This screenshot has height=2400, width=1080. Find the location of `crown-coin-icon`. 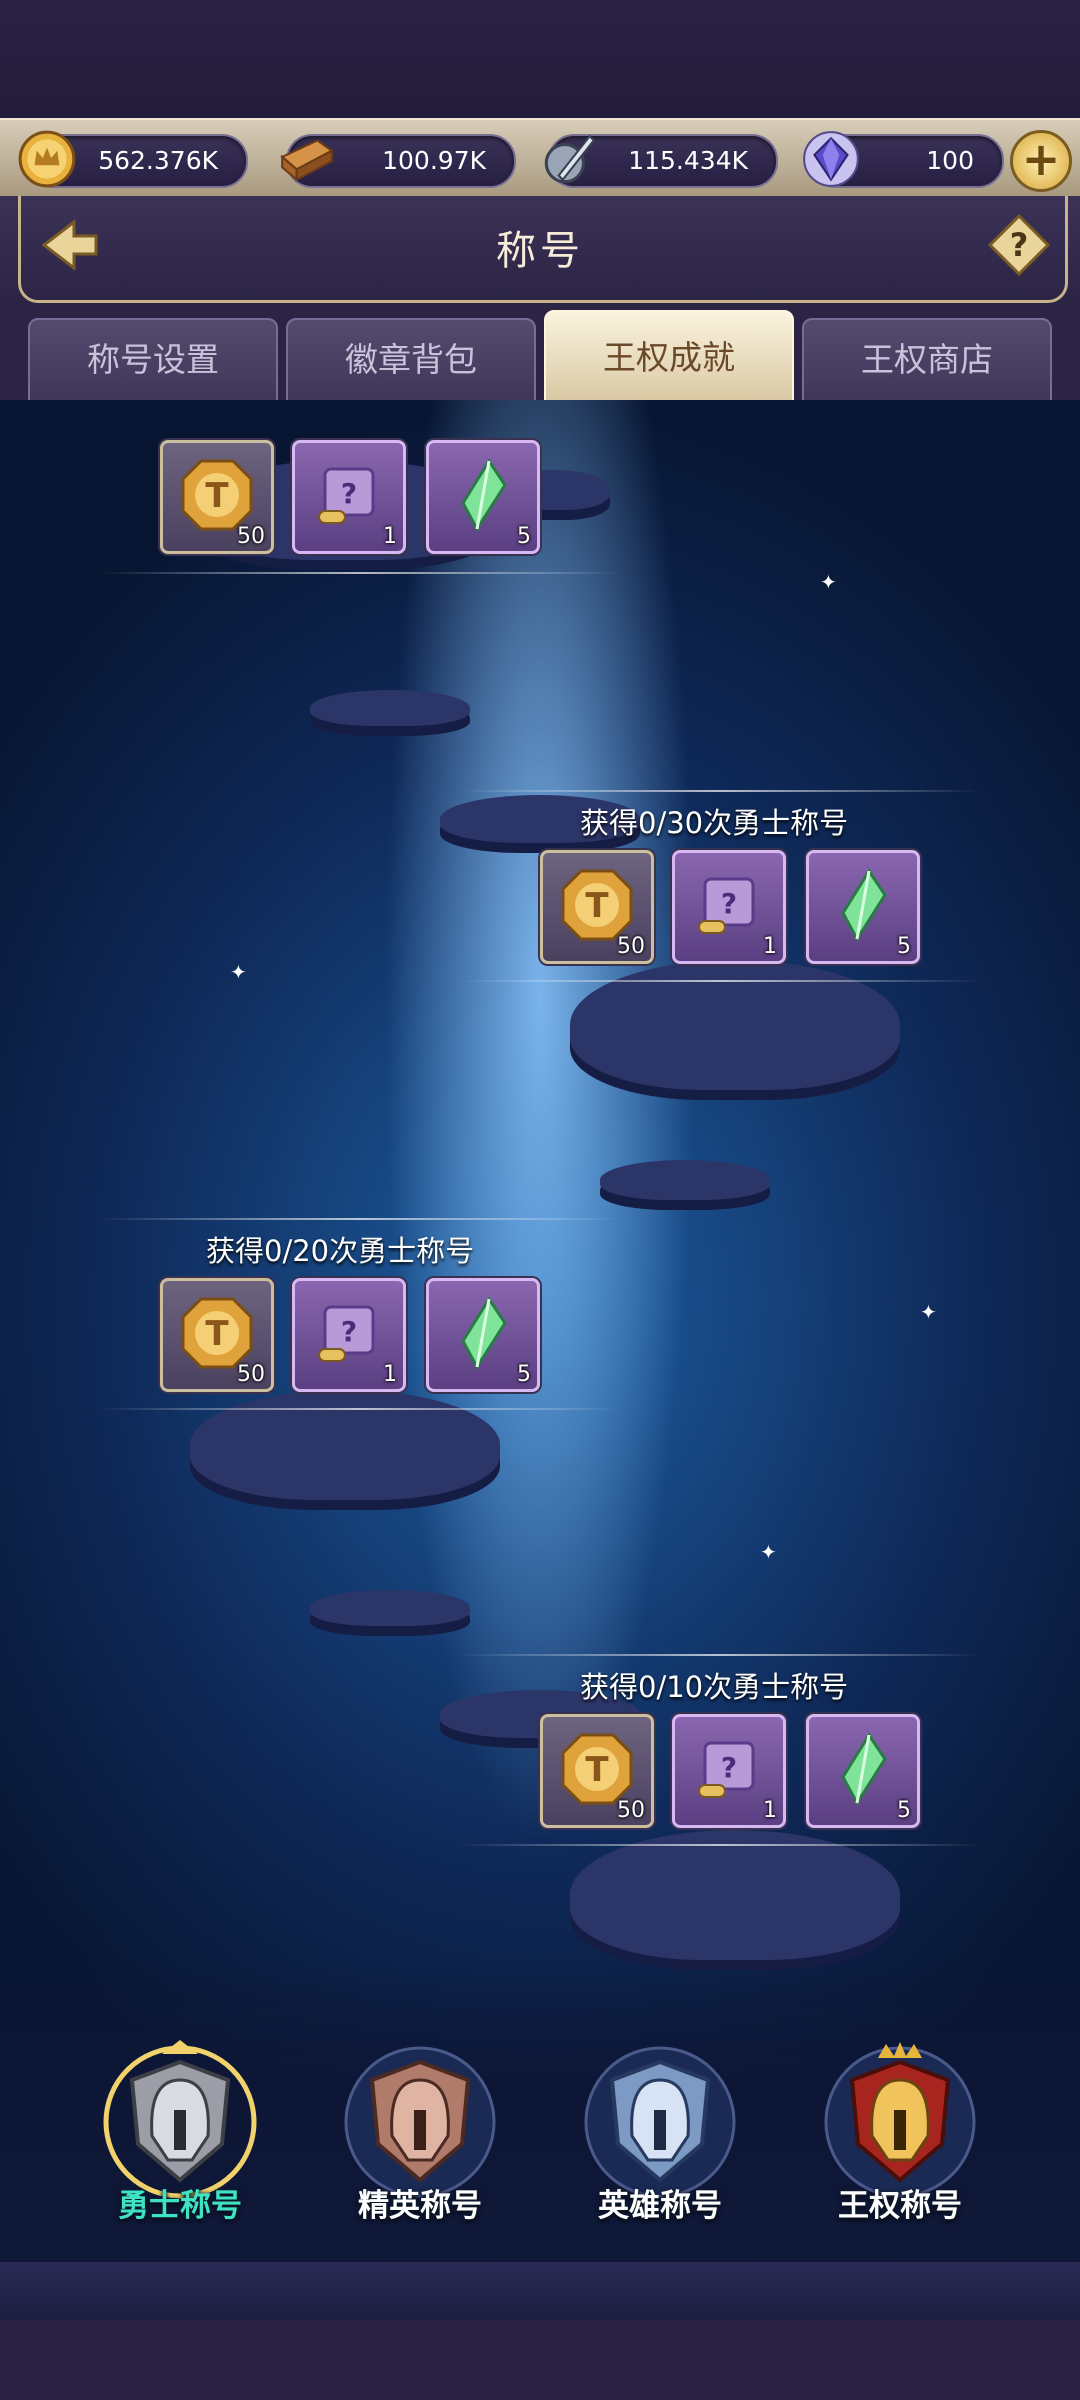

crown-coin-icon is located at coordinates (47, 159).